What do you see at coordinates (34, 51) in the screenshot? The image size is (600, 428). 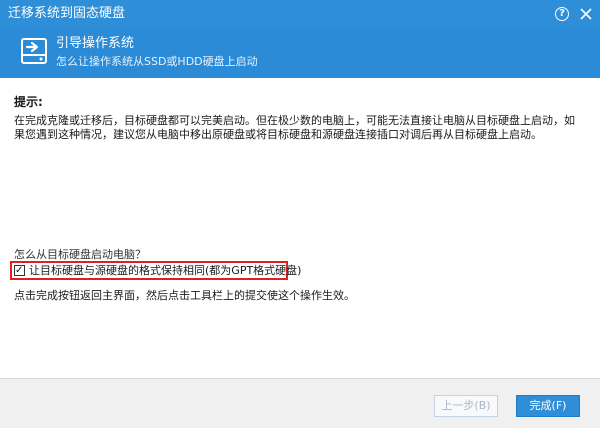 I see `drive-arrow-icon` at bounding box center [34, 51].